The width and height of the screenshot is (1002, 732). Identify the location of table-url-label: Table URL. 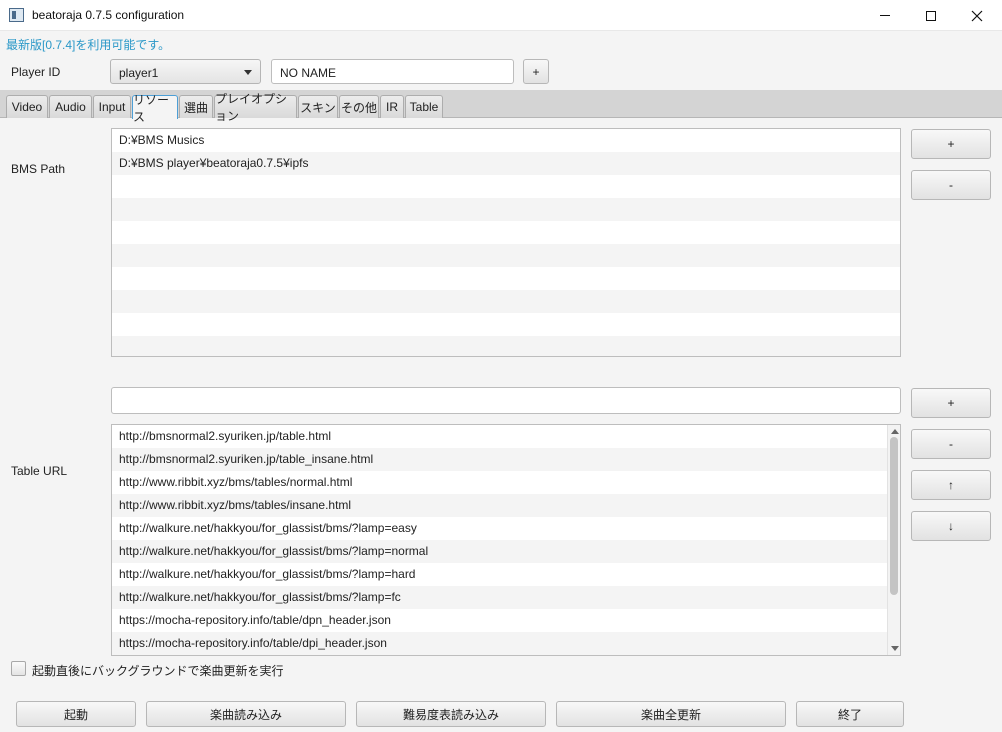
(39, 471).